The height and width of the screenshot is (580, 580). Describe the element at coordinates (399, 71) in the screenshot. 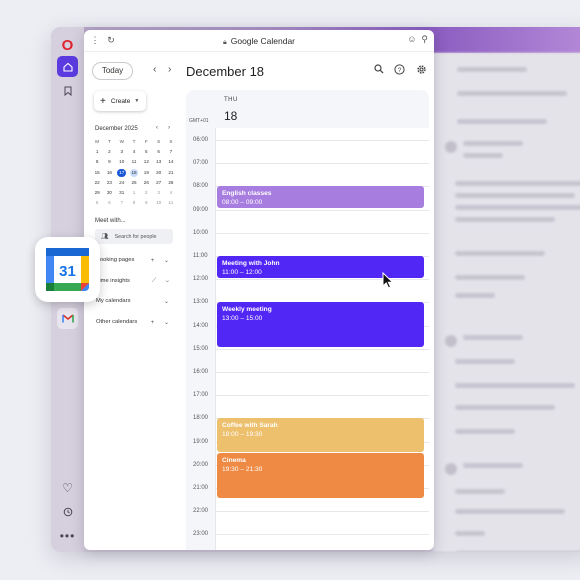

I see `help-icon: ?` at that location.